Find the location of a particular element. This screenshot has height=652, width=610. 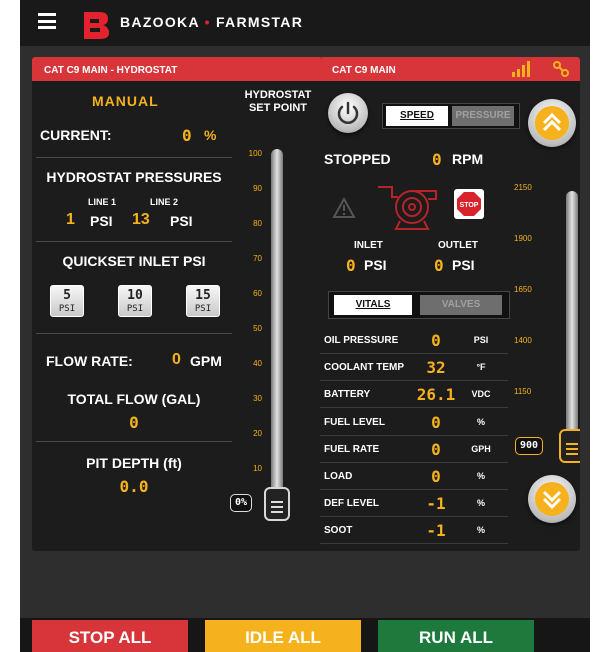

brand-left: BAZOOKA is located at coordinates (160, 22).